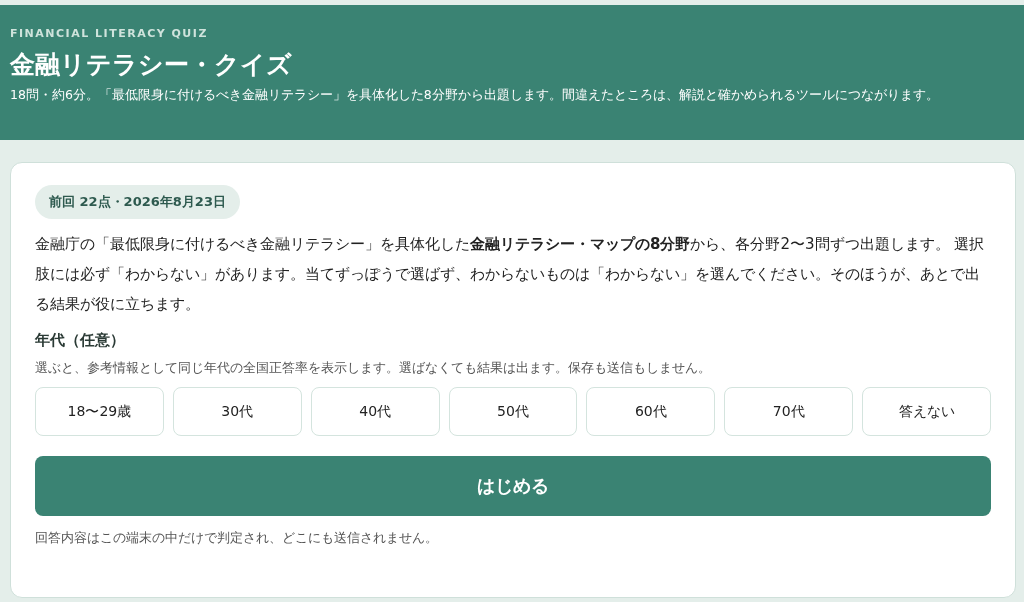 Image resolution: width=1024 pixels, height=602 pixels. I want to click on privacy-note: 回答内容はこの端末の中だけで判定され、どこにも送信されません。, so click(237, 538).